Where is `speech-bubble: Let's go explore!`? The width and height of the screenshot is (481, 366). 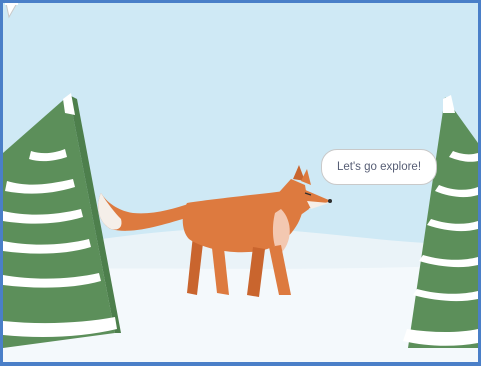
speech-bubble: Let's go explore! is located at coordinates (379, 167).